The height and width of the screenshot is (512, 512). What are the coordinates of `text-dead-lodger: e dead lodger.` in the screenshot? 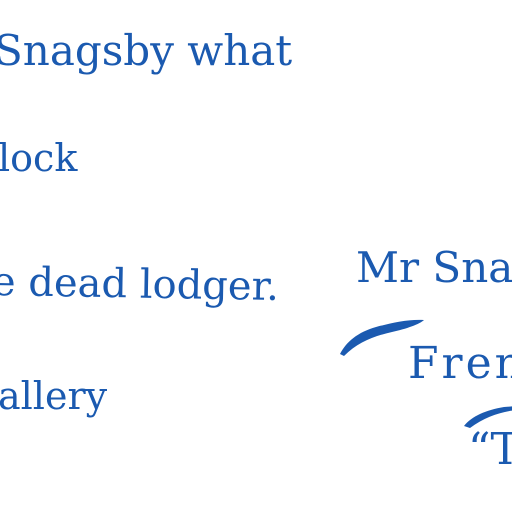 It's located at (140, 285).